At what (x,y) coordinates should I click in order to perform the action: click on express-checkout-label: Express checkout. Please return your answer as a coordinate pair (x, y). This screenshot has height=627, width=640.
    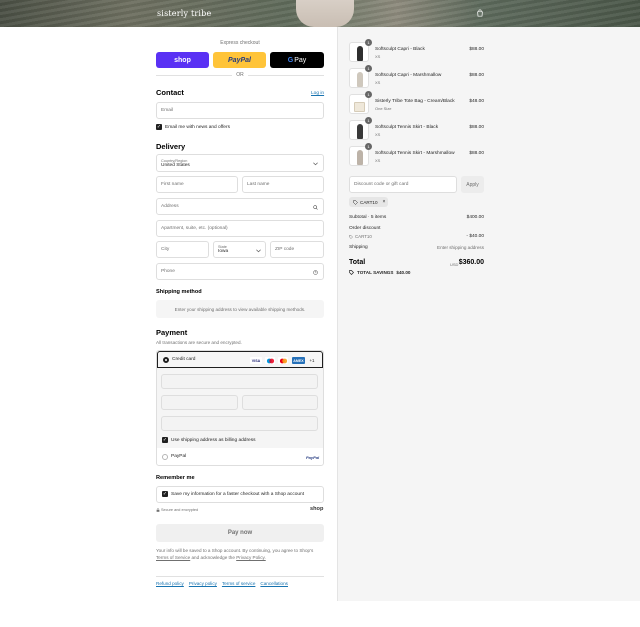
    Looking at the image, I should click on (240, 43).